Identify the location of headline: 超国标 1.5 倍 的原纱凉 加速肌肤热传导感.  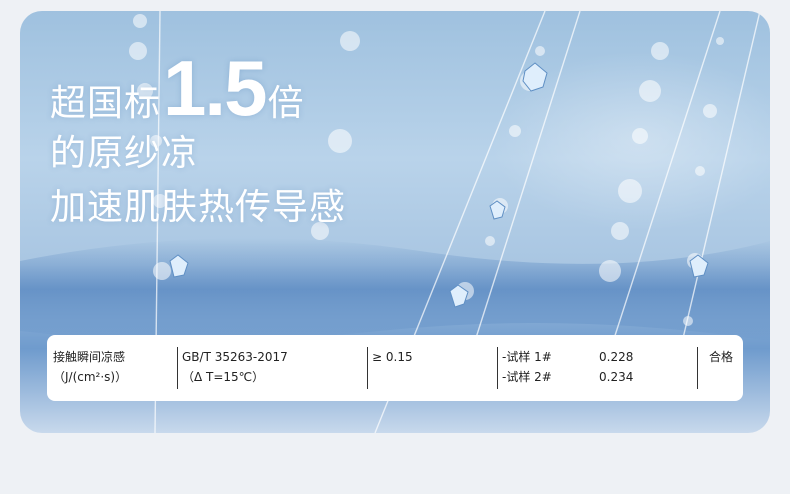
(198, 142).